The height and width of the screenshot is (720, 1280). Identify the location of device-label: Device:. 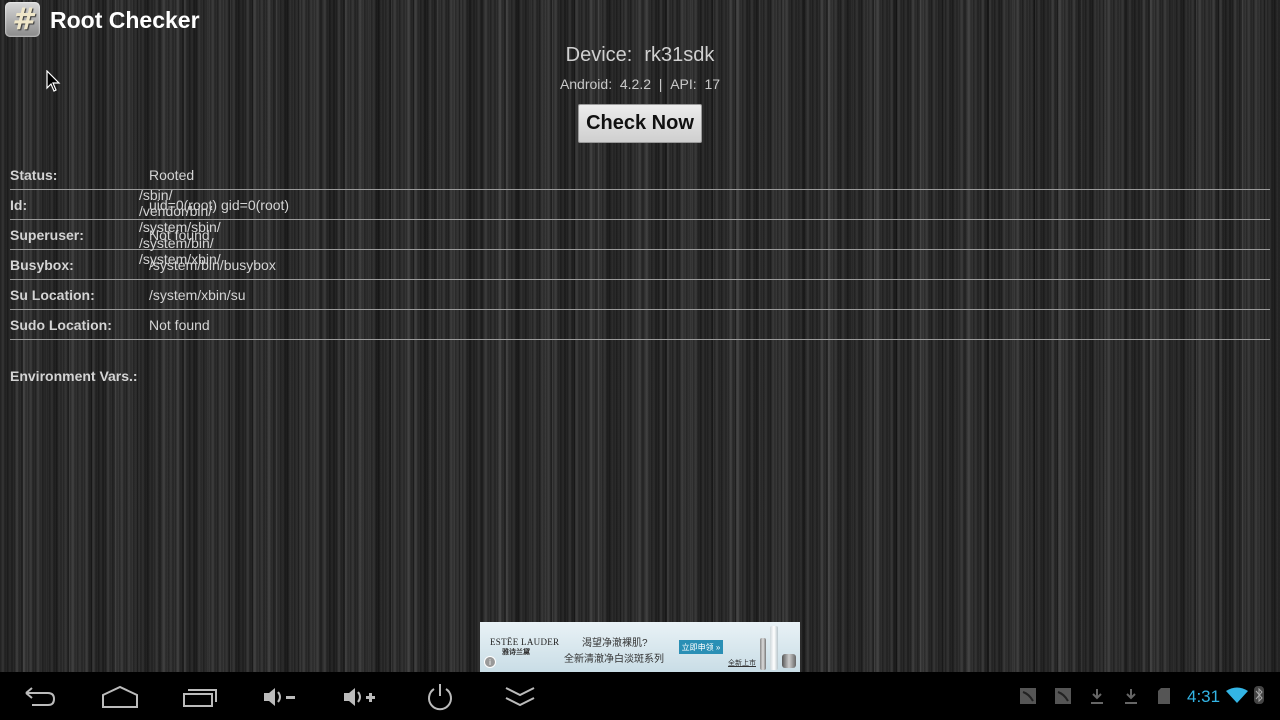
(599, 55).